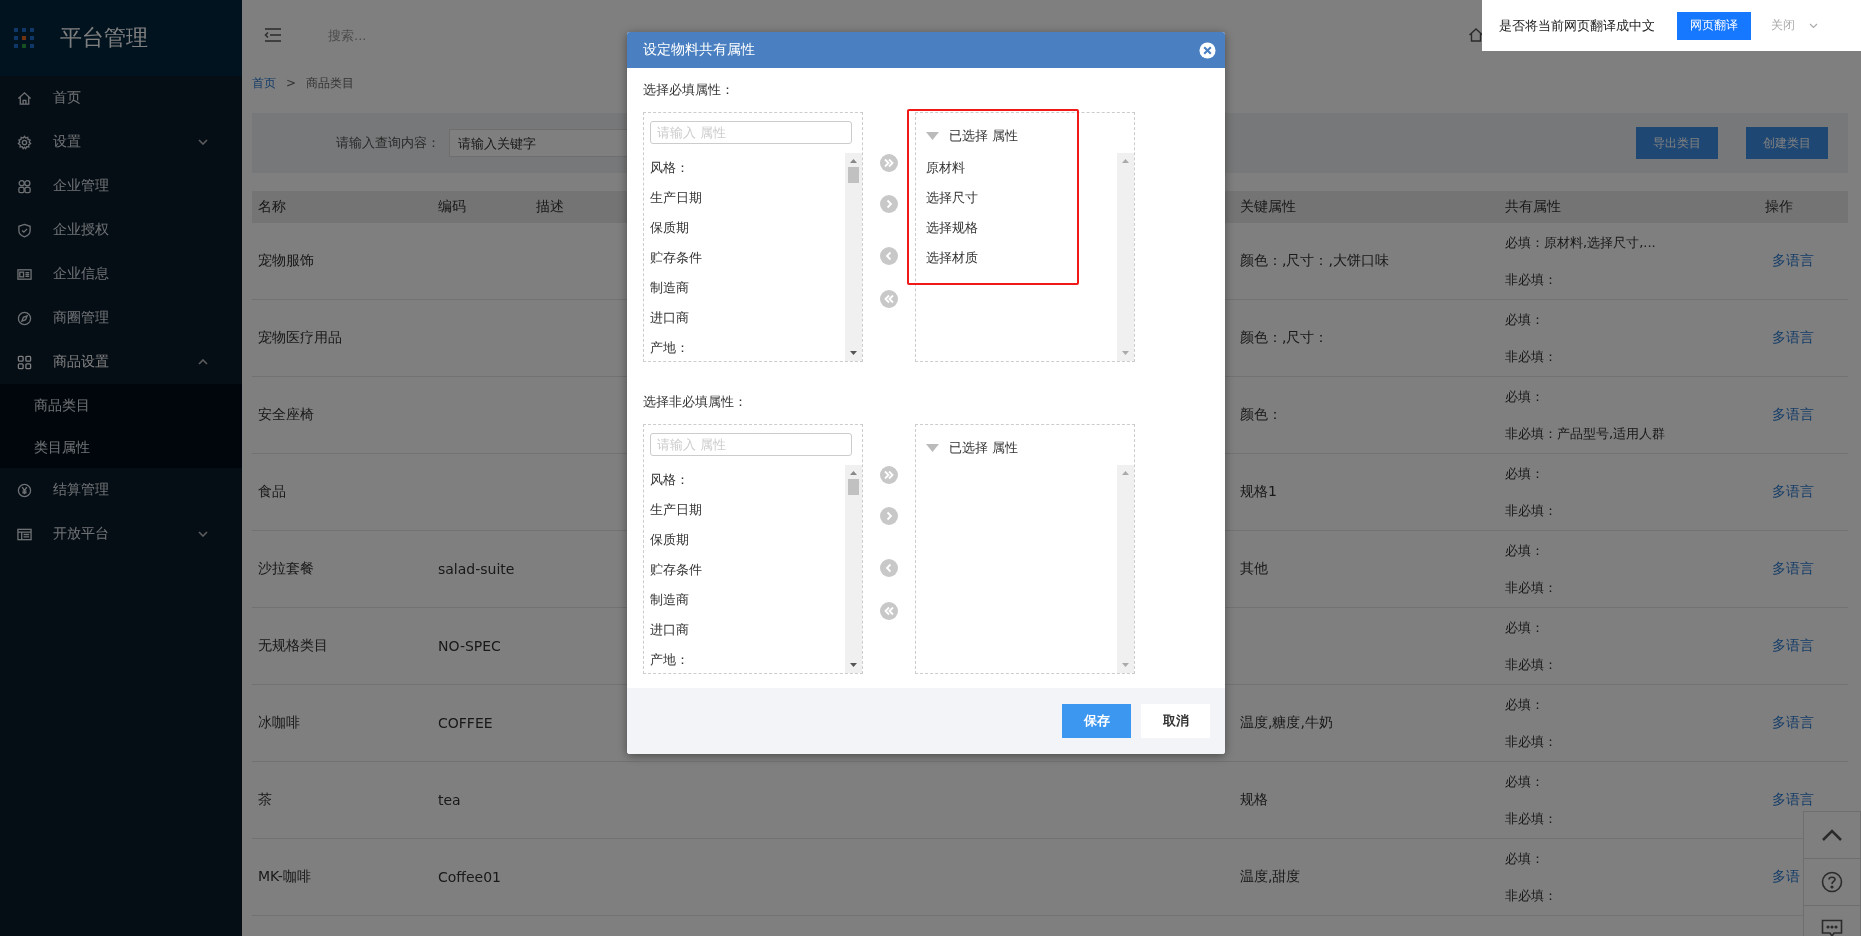  What do you see at coordinates (24, 230) in the screenshot?
I see `shield-icon` at bounding box center [24, 230].